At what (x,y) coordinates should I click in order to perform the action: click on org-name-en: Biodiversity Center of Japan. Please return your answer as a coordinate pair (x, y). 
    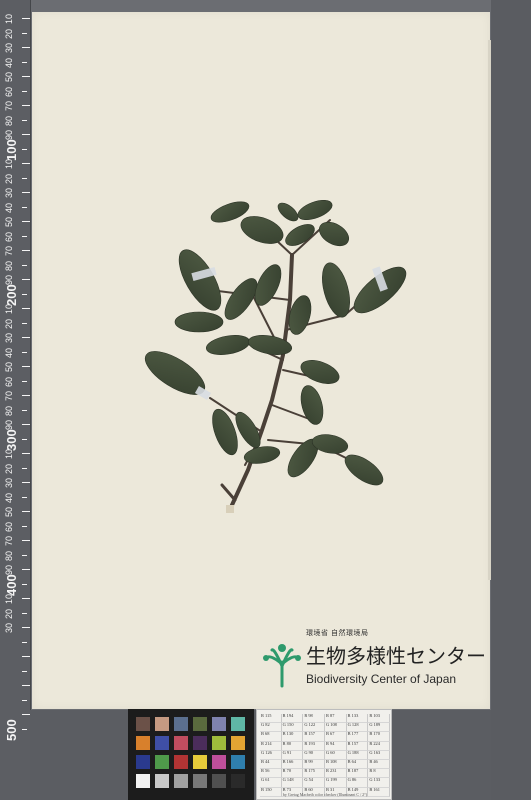
    Looking at the image, I should click on (381, 679).